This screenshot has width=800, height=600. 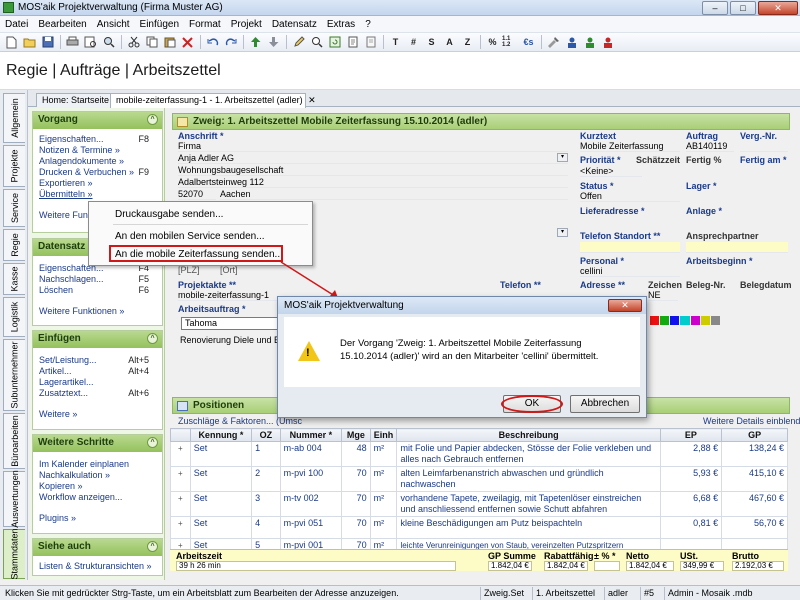 What do you see at coordinates (663, 295) in the screenshot?
I see `zeichen-field: NE` at bounding box center [663, 295].